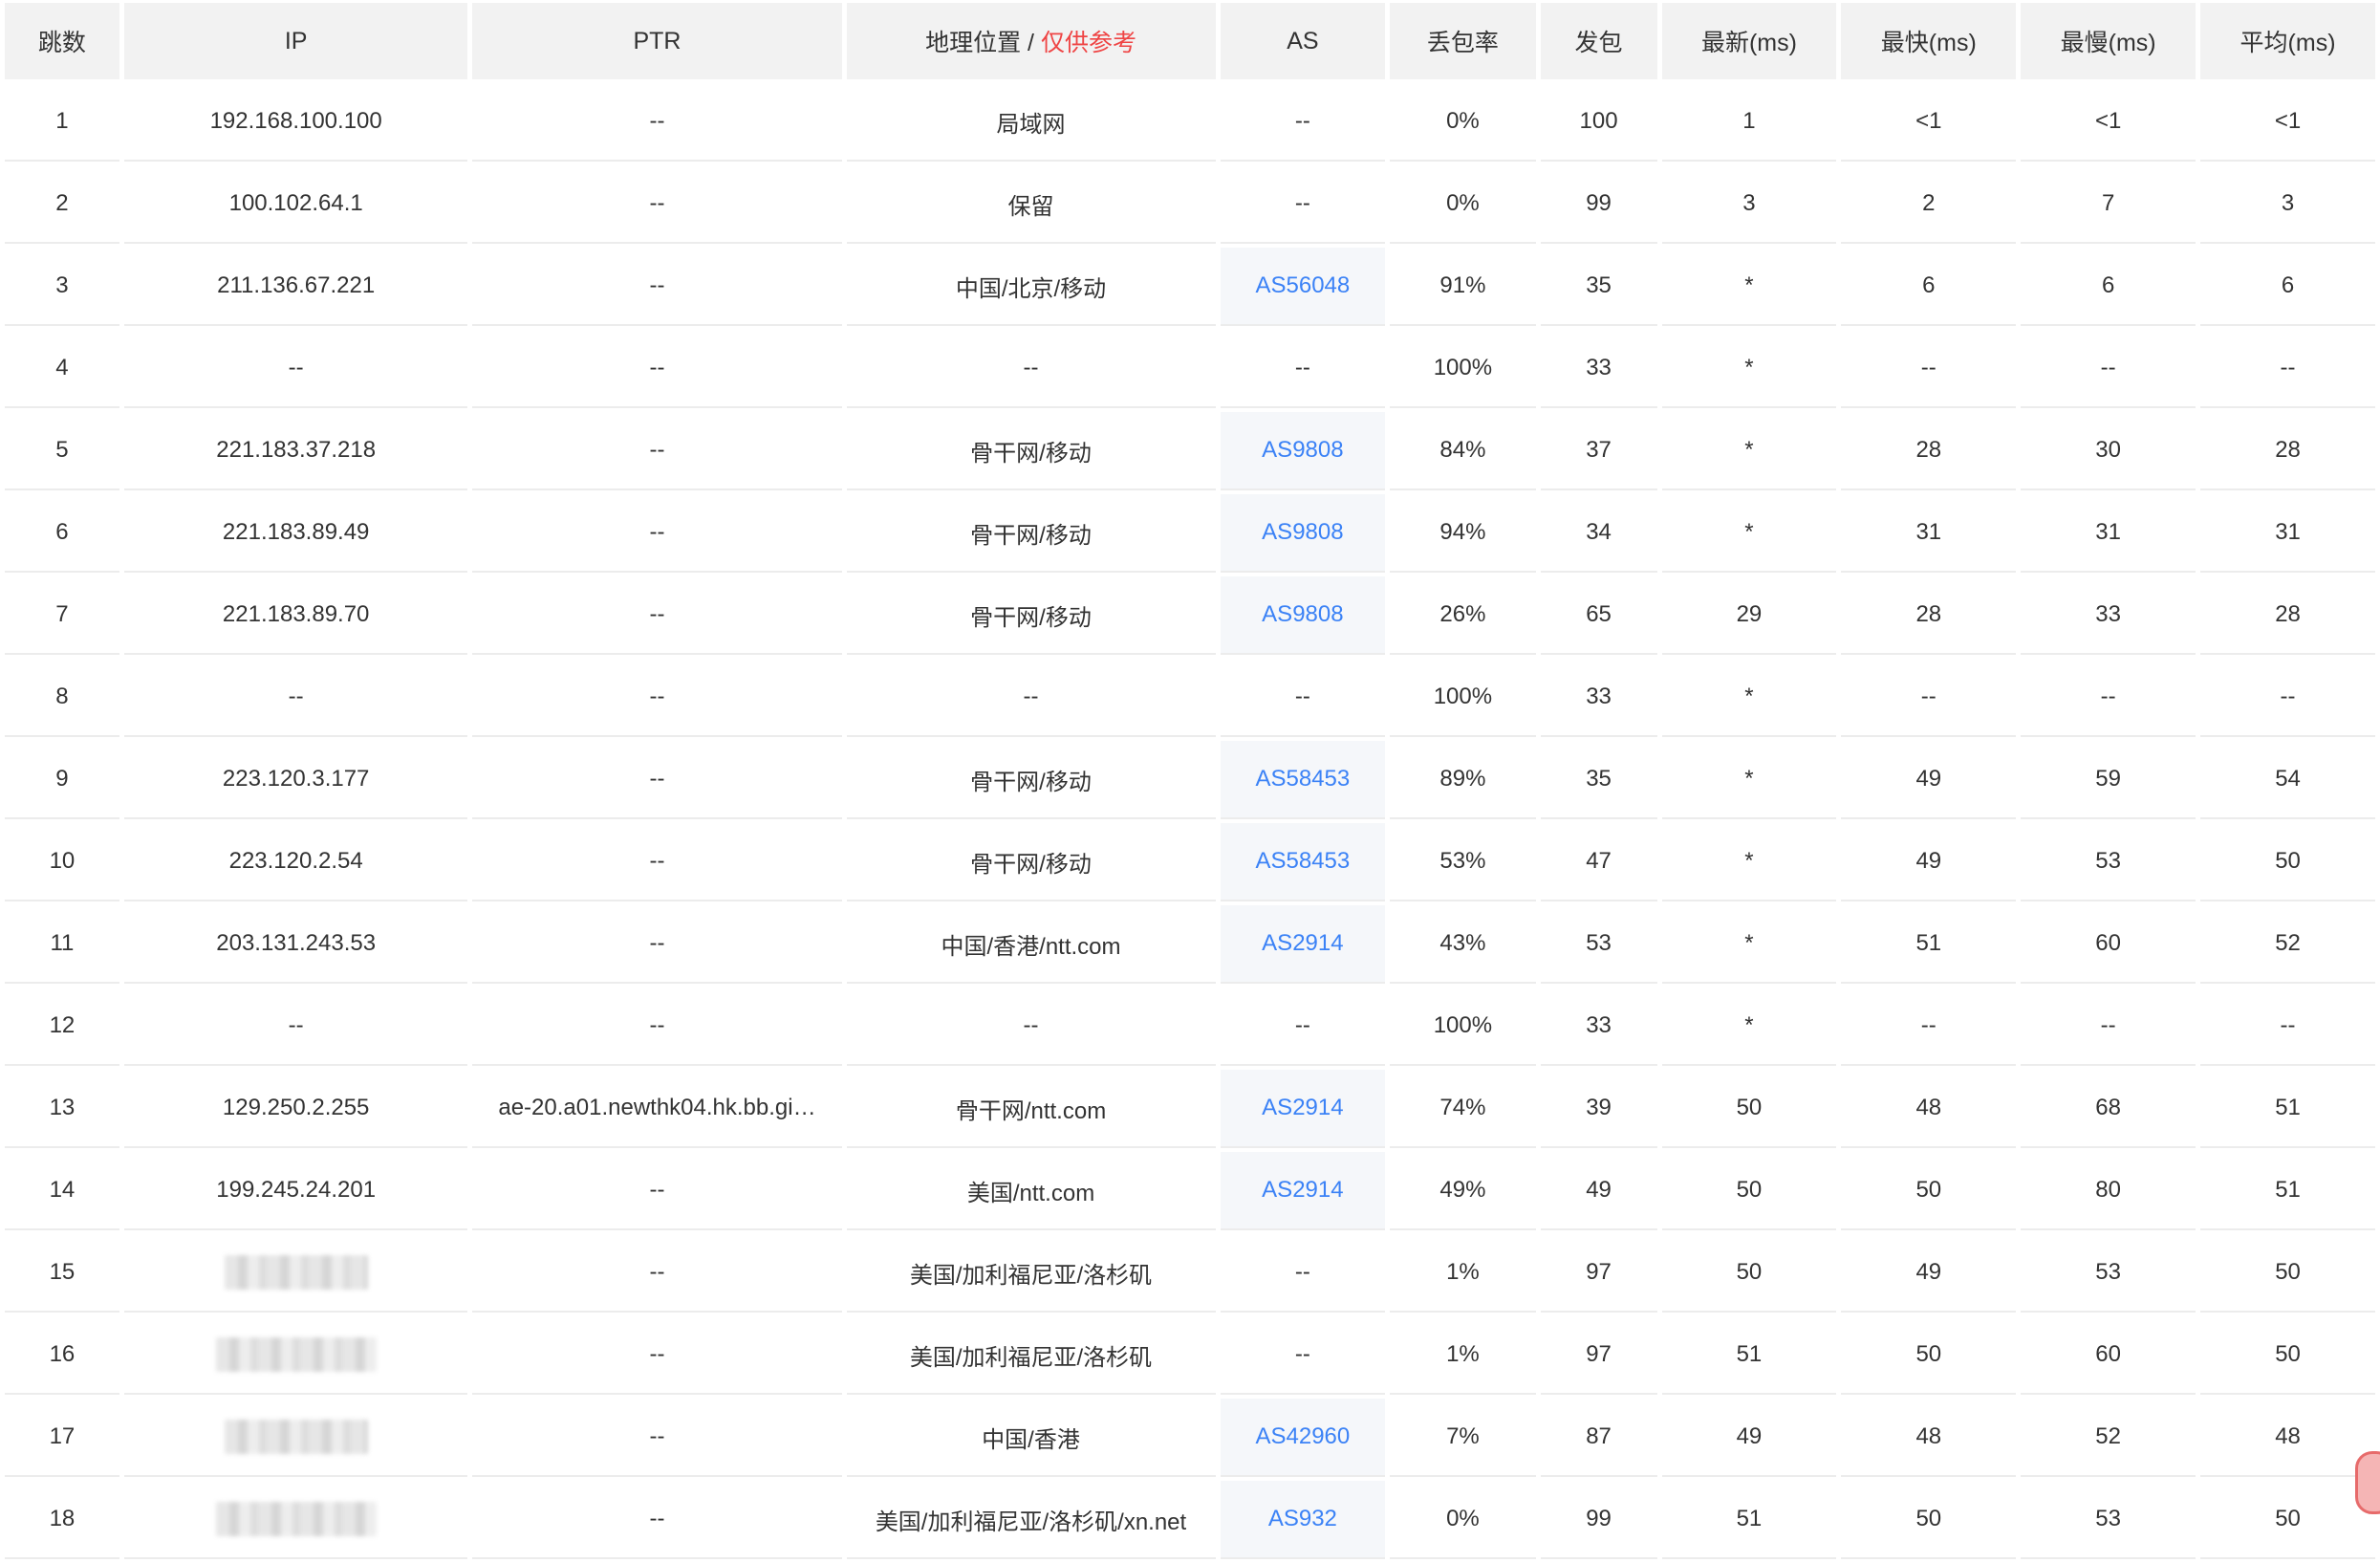 Image resolution: width=2380 pixels, height=1563 pixels. Describe the element at coordinates (295, 204) in the screenshot. I see `cell-ip: 100.102.64.1` at that location.